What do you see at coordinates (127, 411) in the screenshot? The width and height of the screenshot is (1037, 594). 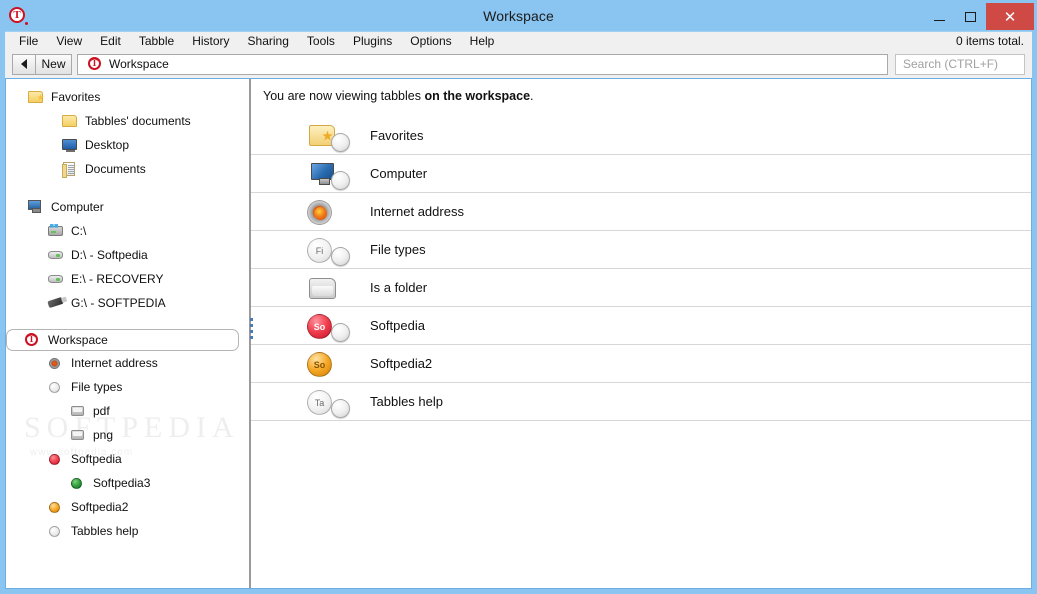 I see `sidebar-item-pdf: pdf` at bounding box center [127, 411].